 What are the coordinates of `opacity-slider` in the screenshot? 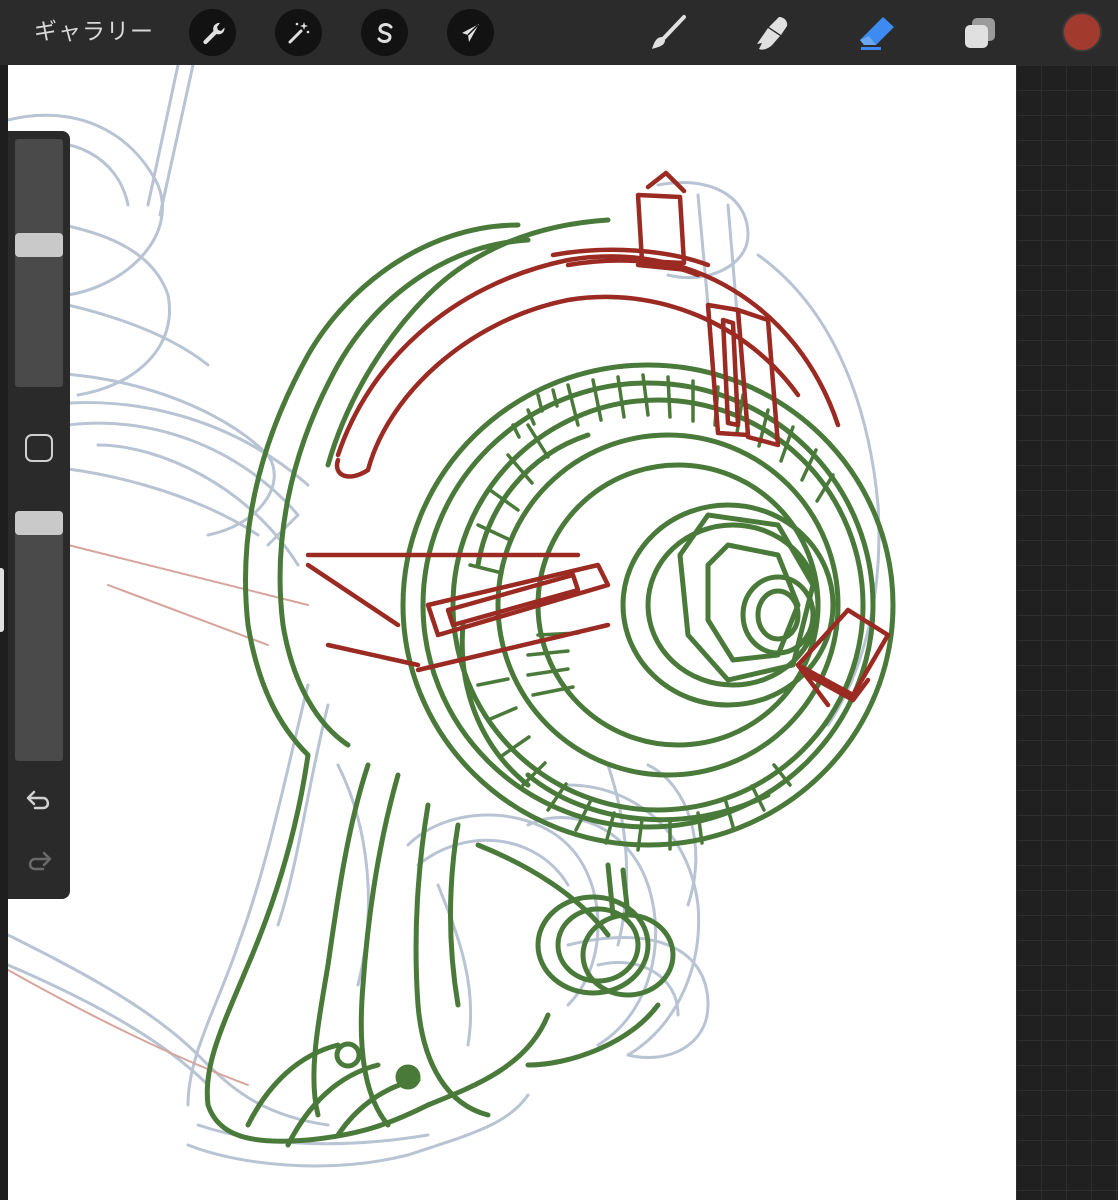 It's located at (39, 636).